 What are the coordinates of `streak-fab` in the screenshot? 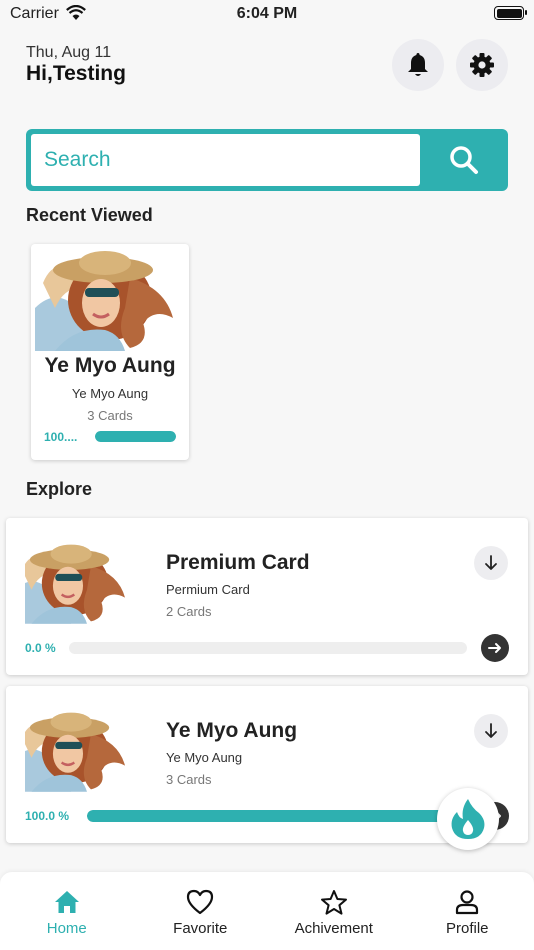 It's located at (468, 819).